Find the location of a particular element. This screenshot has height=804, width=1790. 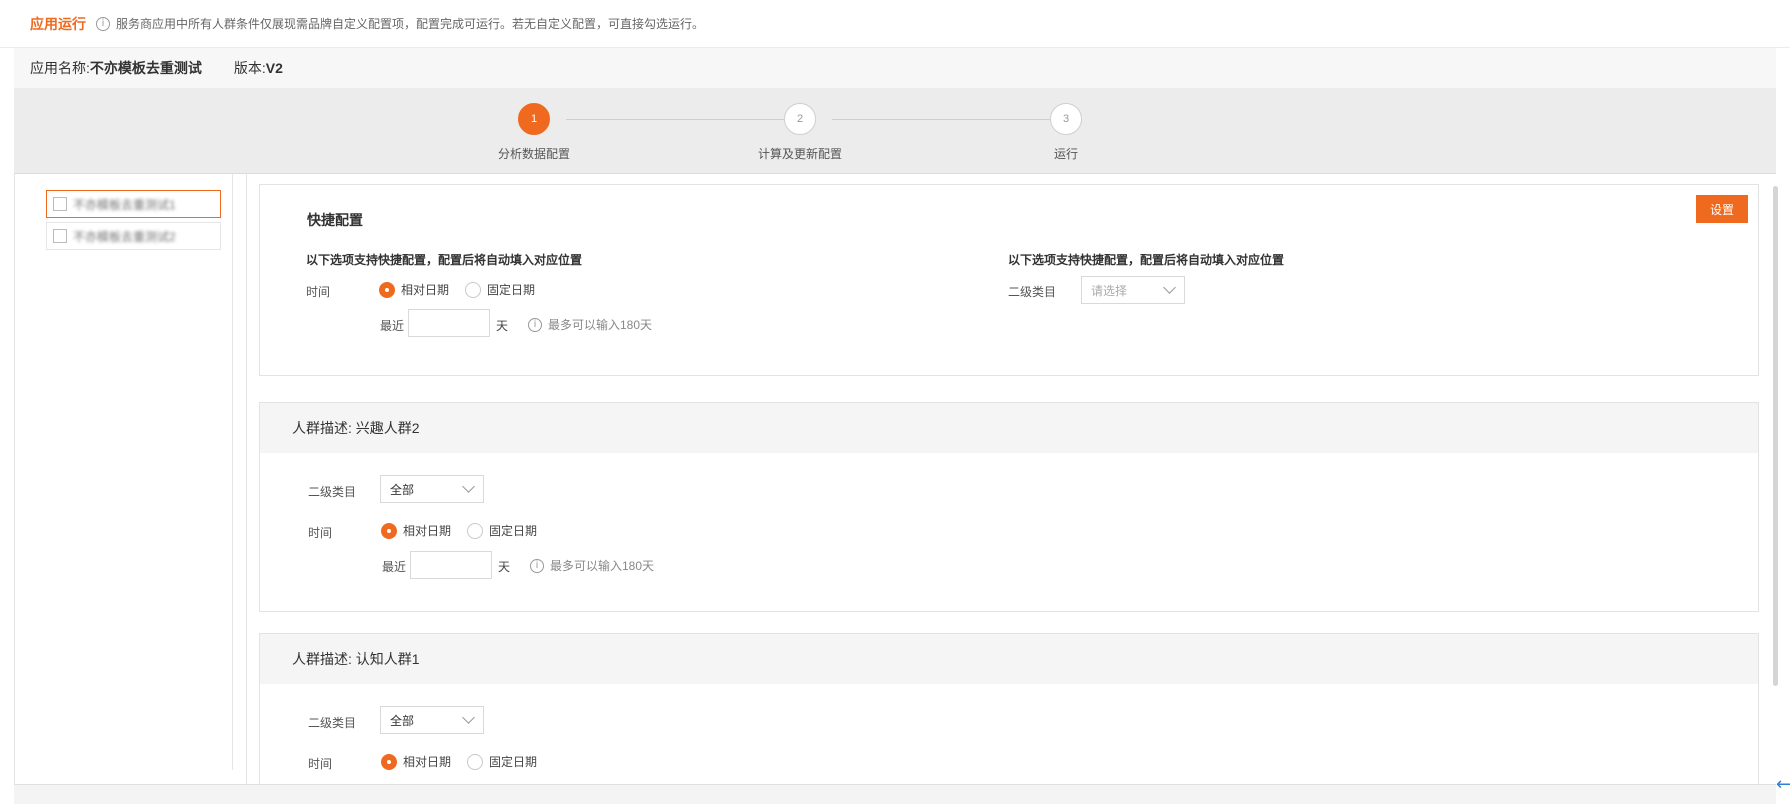

sidebar-item-1: 不亦模板去重测试1 is located at coordinates (133, 204).